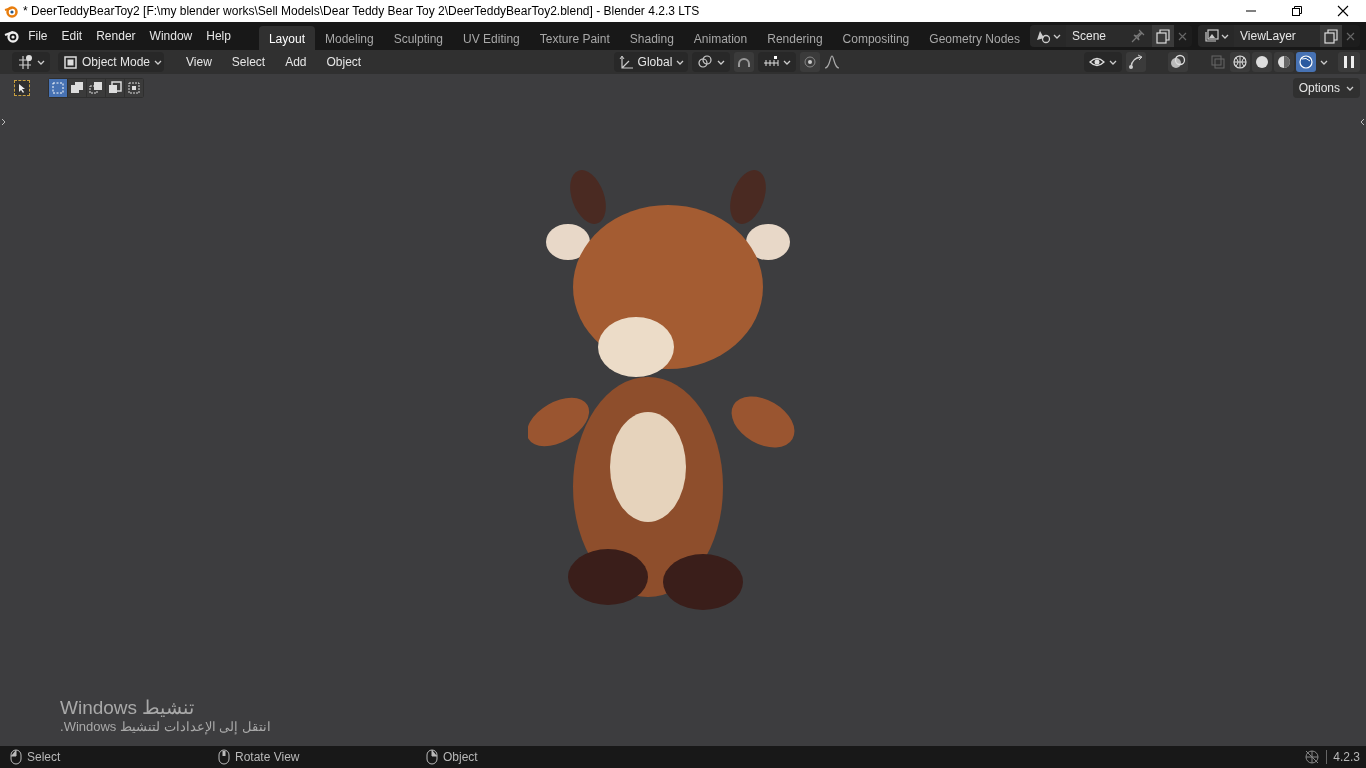 This screenshot has width=1366, height=768. I want to click on overlay-icon, so click(1178, 62).